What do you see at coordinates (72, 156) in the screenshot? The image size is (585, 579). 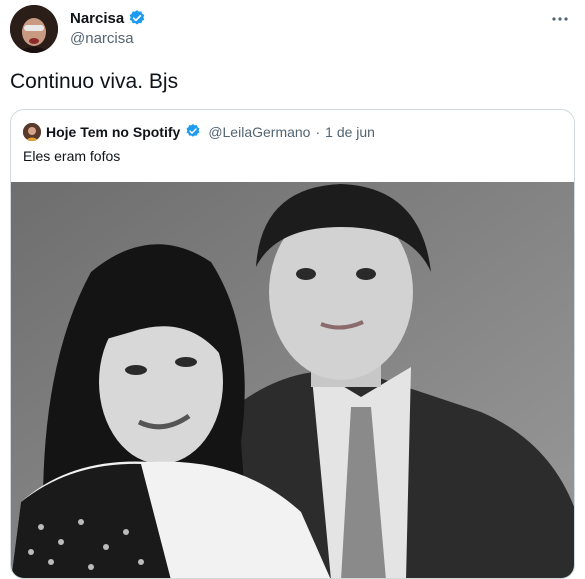 I see `quote-text: Eles eram fofos` at bounding box center [72, 156].